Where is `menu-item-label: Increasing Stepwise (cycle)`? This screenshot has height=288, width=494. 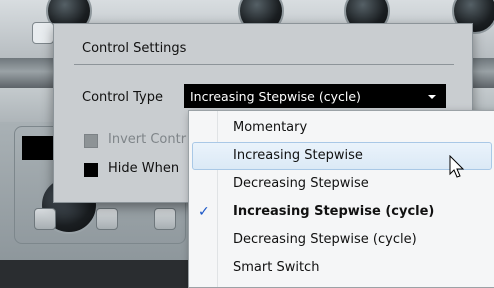 menu-item-label: Increasing Stepwise (cycle) is located at coordinates (334, 211).